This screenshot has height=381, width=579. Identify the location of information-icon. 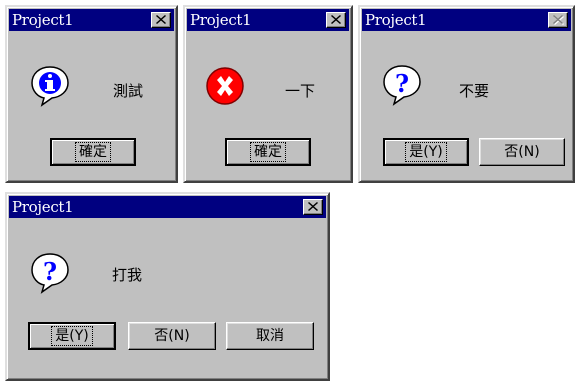
(50, 86).